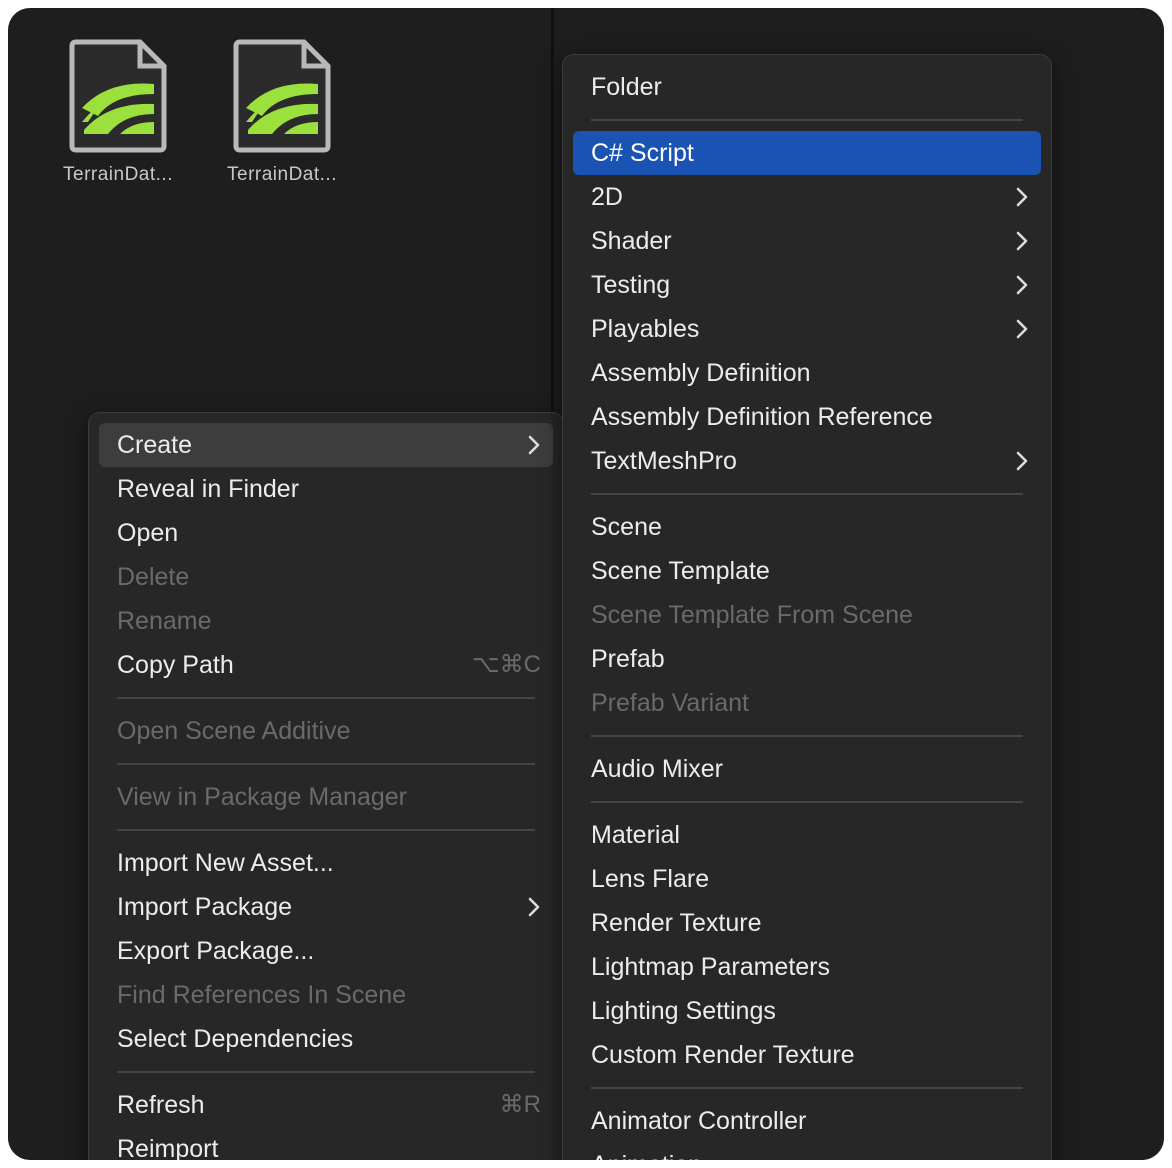 The height and width of the screenshot is (1168, 1172). Describe the element at coordinates (683, 1011) in the screenshot. I see `menu-item-label: Lighting Settings` at that location.